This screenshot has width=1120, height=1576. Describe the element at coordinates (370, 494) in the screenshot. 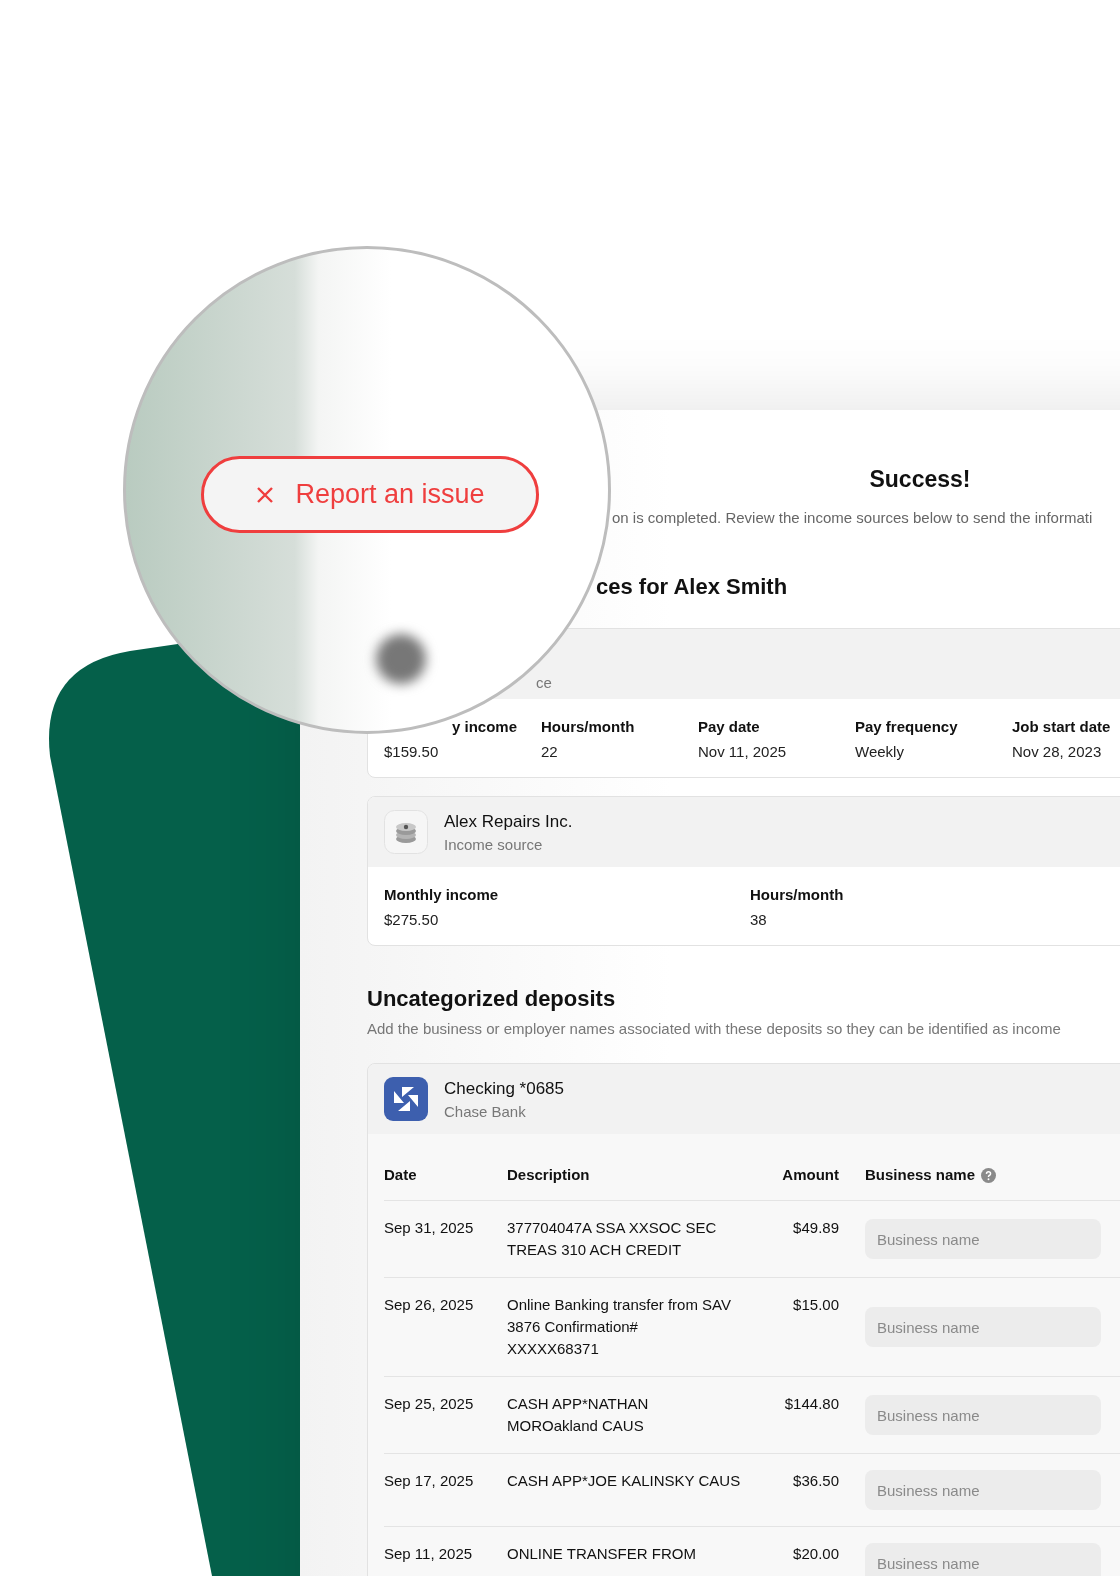

I see `report-issue-button: Report an issue` at that location.